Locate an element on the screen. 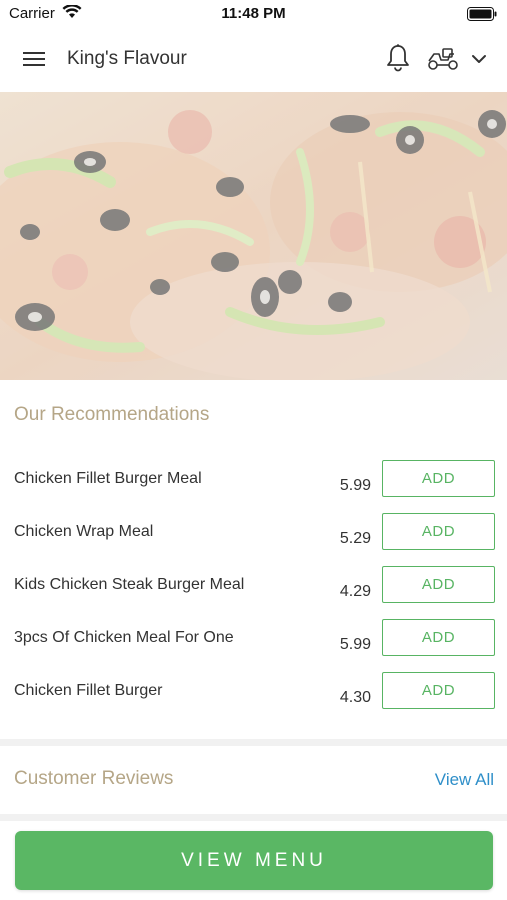  delivery-scooter-icon is located at coordinates (443, 59).